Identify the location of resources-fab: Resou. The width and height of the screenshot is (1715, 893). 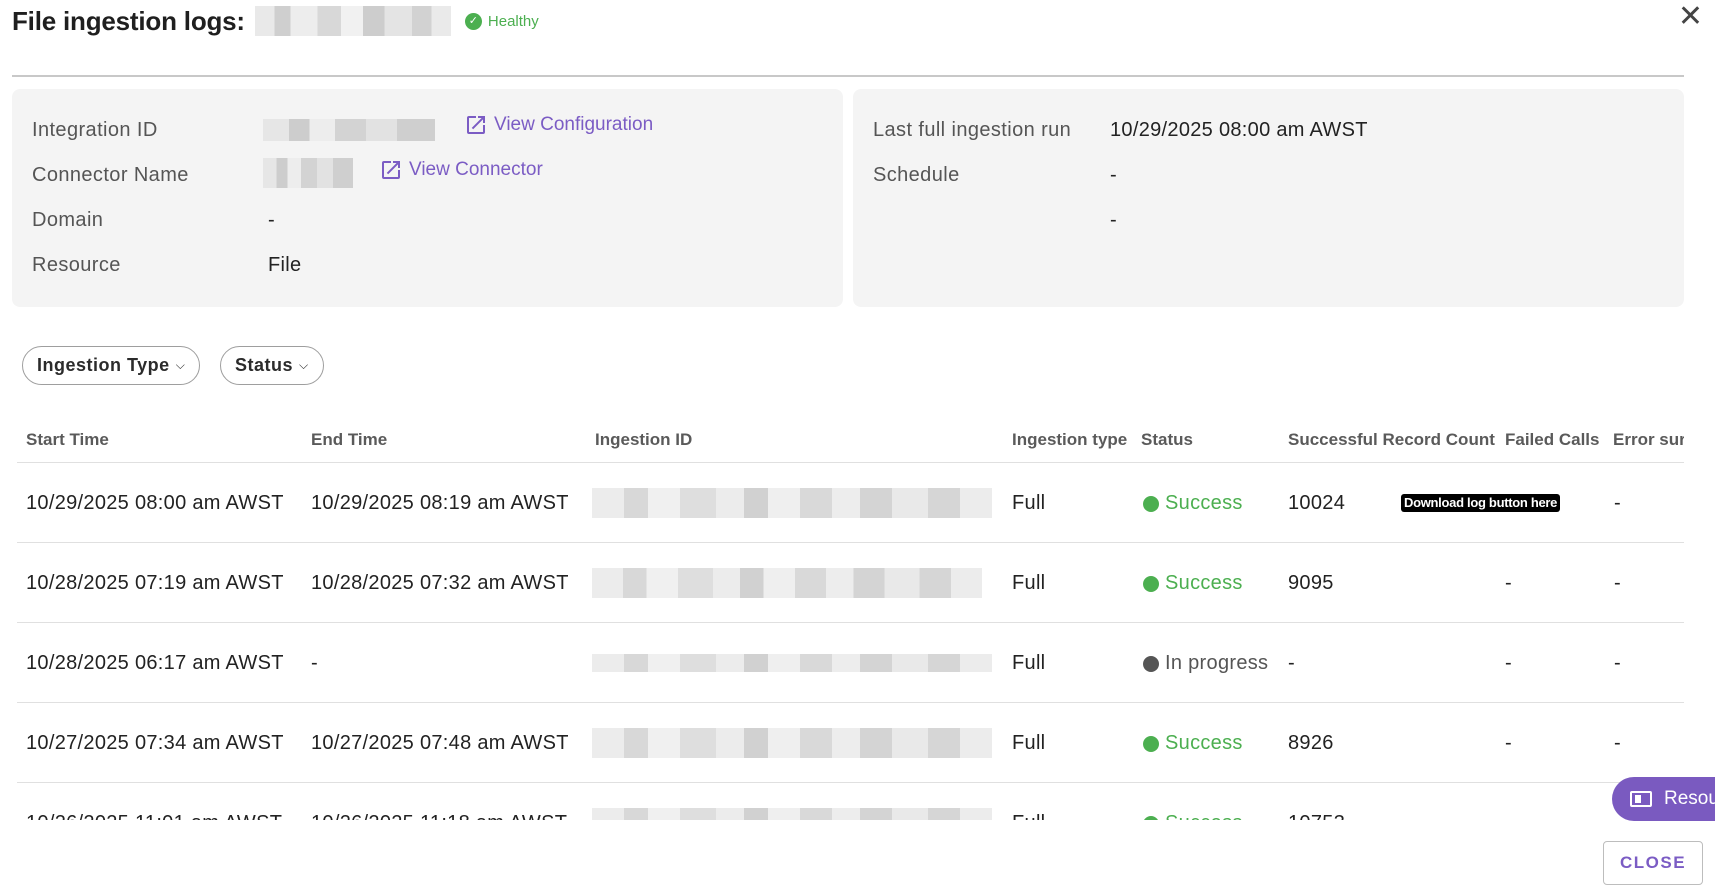
(1663, 799).